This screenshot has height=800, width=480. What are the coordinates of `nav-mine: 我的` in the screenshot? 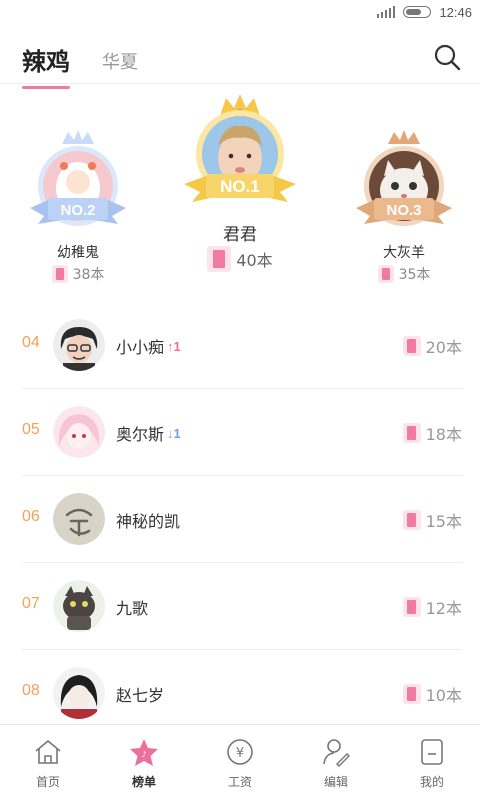 It's located at (432, 762).